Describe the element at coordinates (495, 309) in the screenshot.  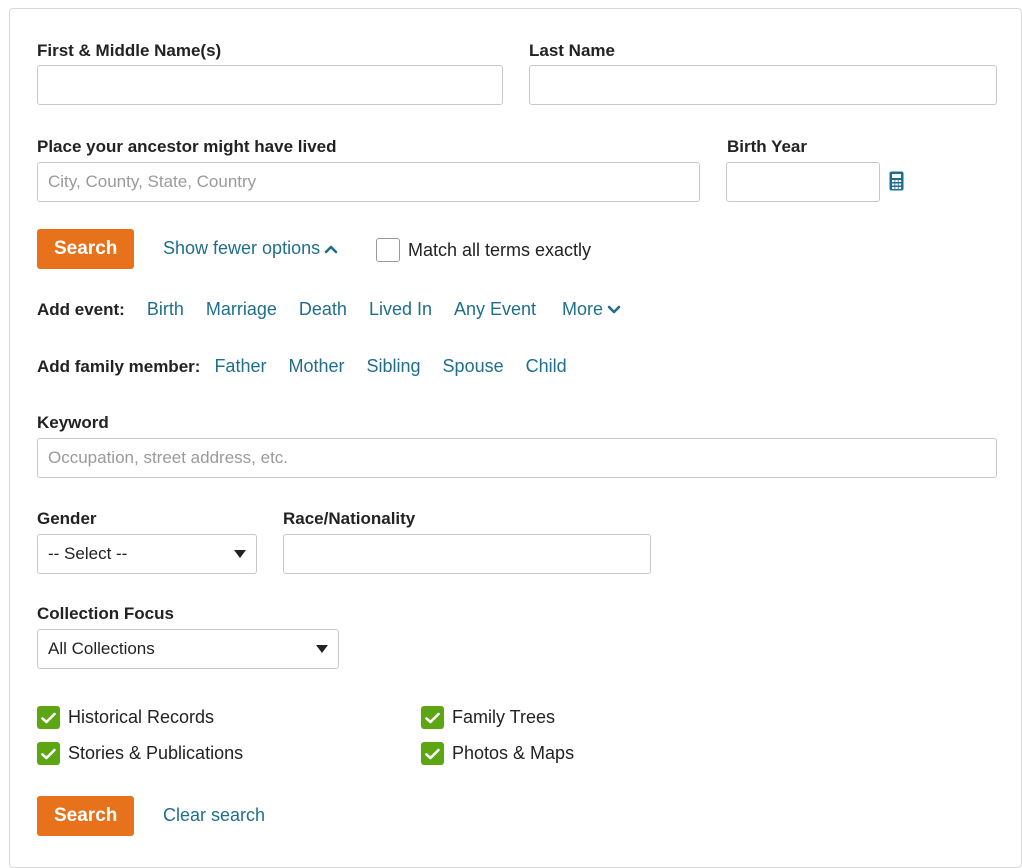
I see `event-any-event-link: Any Event` at that location.